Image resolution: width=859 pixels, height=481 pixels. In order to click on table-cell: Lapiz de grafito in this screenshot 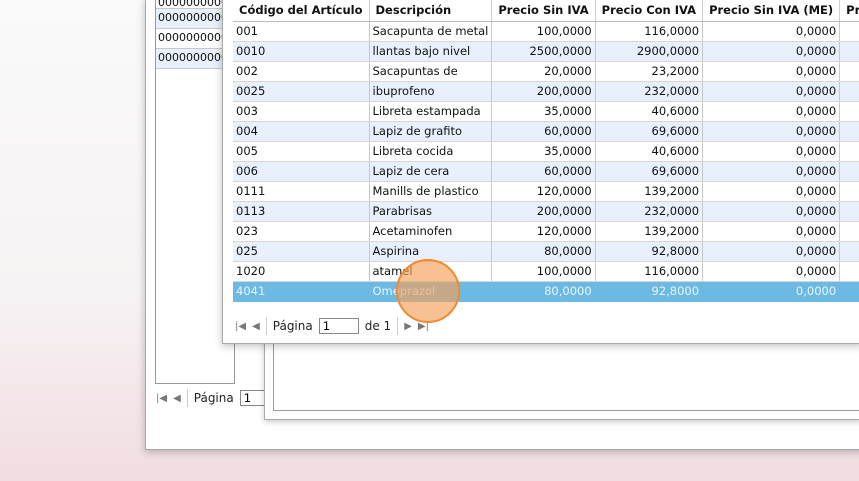, I will do `click(431, 131)`.